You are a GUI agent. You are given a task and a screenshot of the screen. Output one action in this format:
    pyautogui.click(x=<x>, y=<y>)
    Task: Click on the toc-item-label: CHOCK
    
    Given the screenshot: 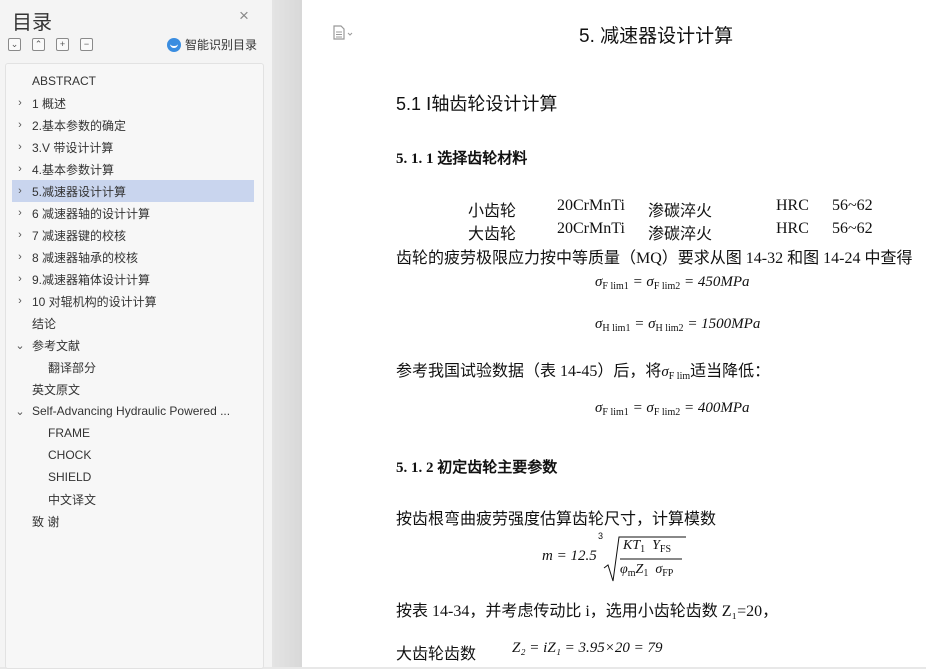 What is the action you would take?
    pyautogui.click(x=70, y=455)
    